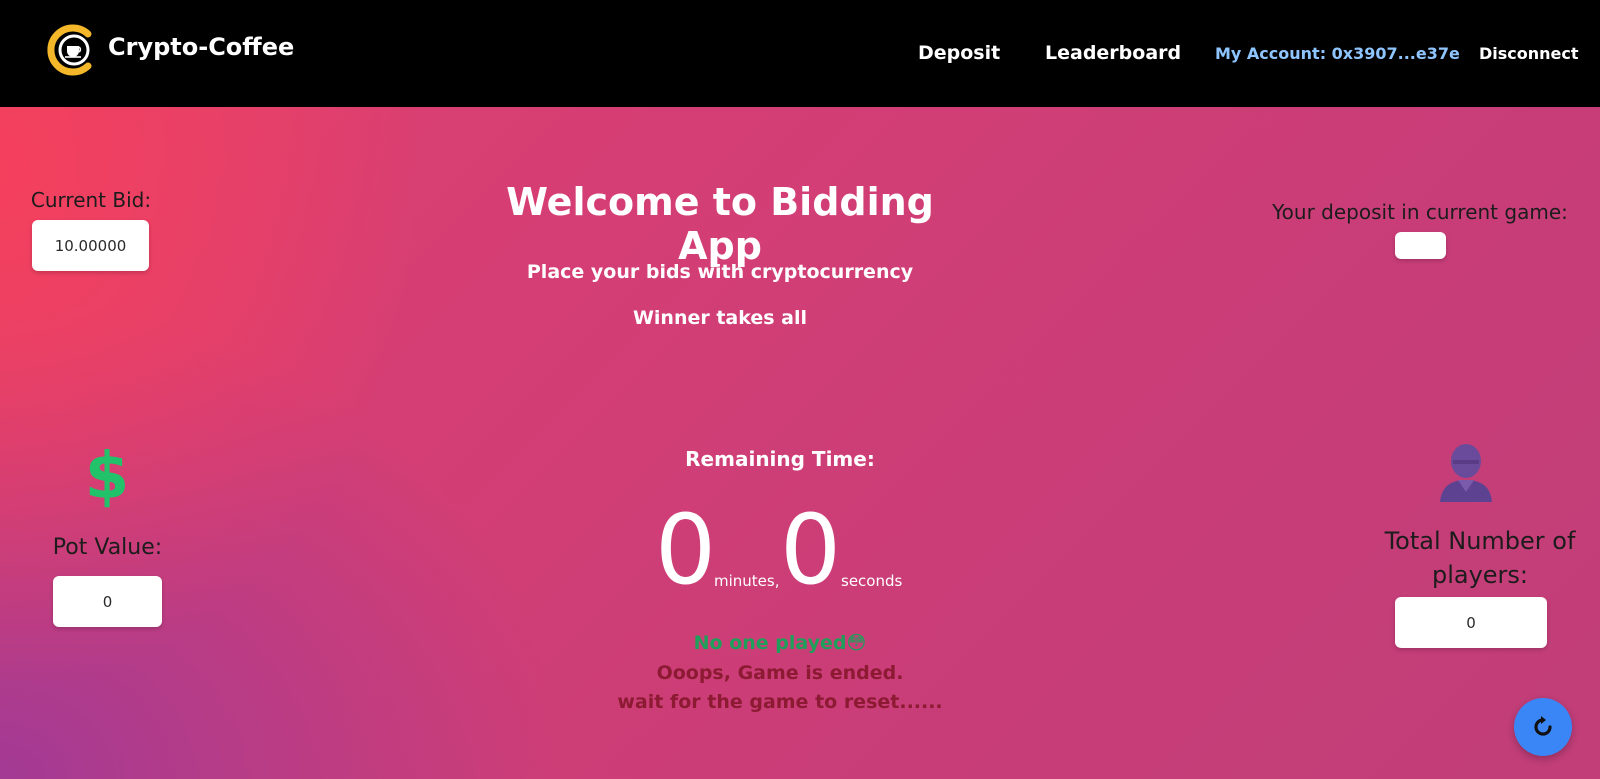  Describe the element at coordinates (72, 50) in the screenshot. I see `crypto-coffee-logo-icon` at that location.